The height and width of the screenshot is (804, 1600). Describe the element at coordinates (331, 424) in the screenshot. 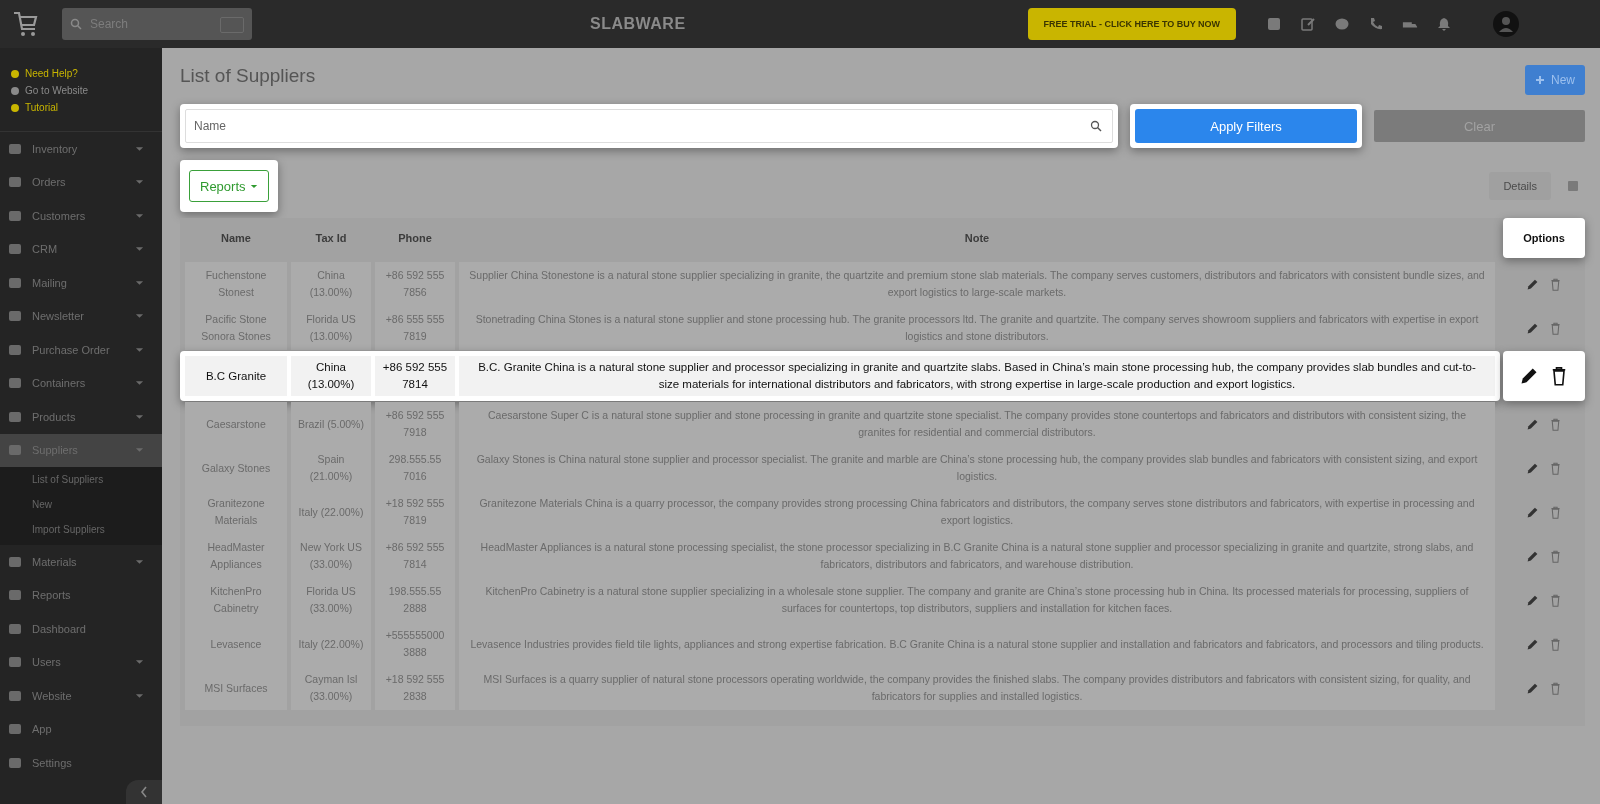

I see `table-cell: Brazil (5.00%)` at that location.